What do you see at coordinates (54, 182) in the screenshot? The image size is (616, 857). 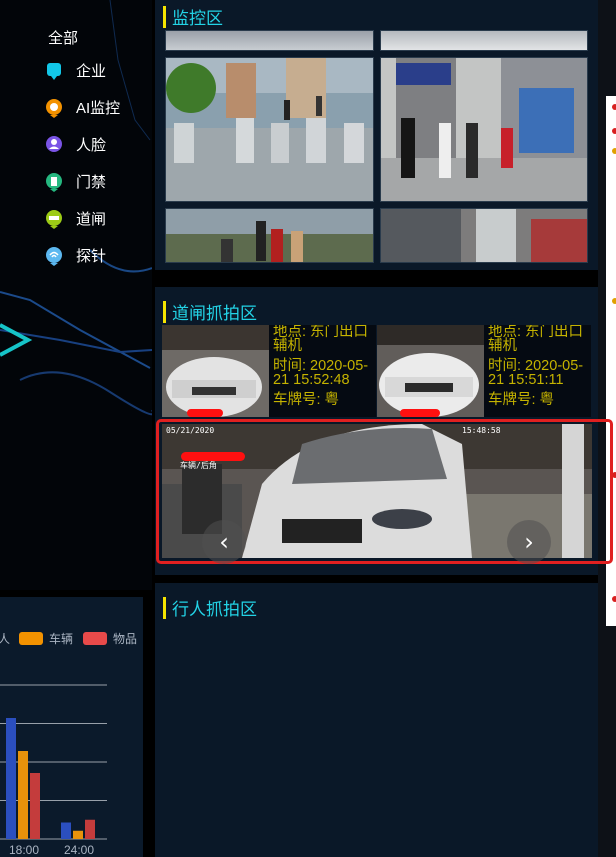 I see `door-access-icon` at bounding box center [54, 182].